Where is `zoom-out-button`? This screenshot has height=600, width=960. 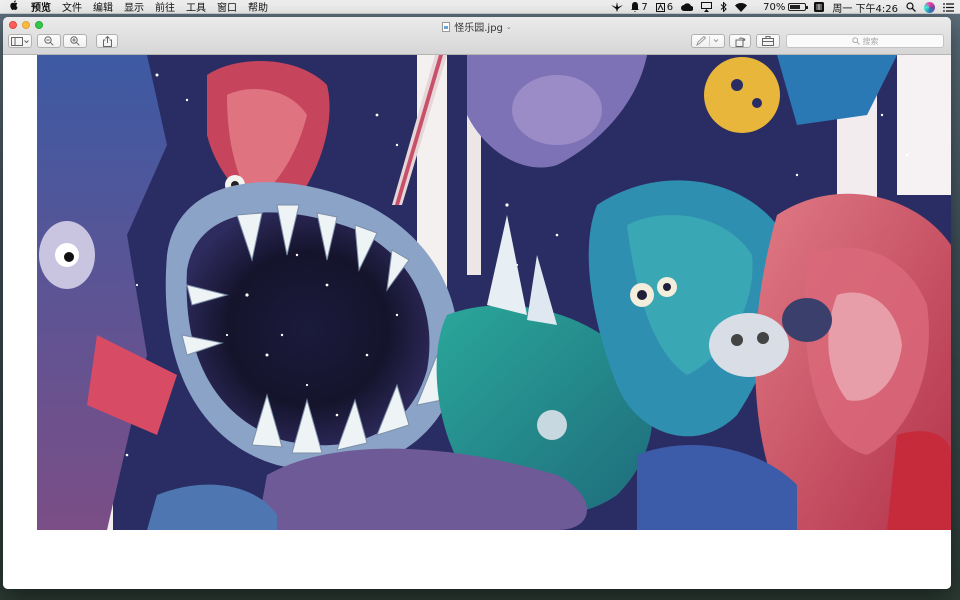 zoom-out-button is located at coordinates (49, 41).